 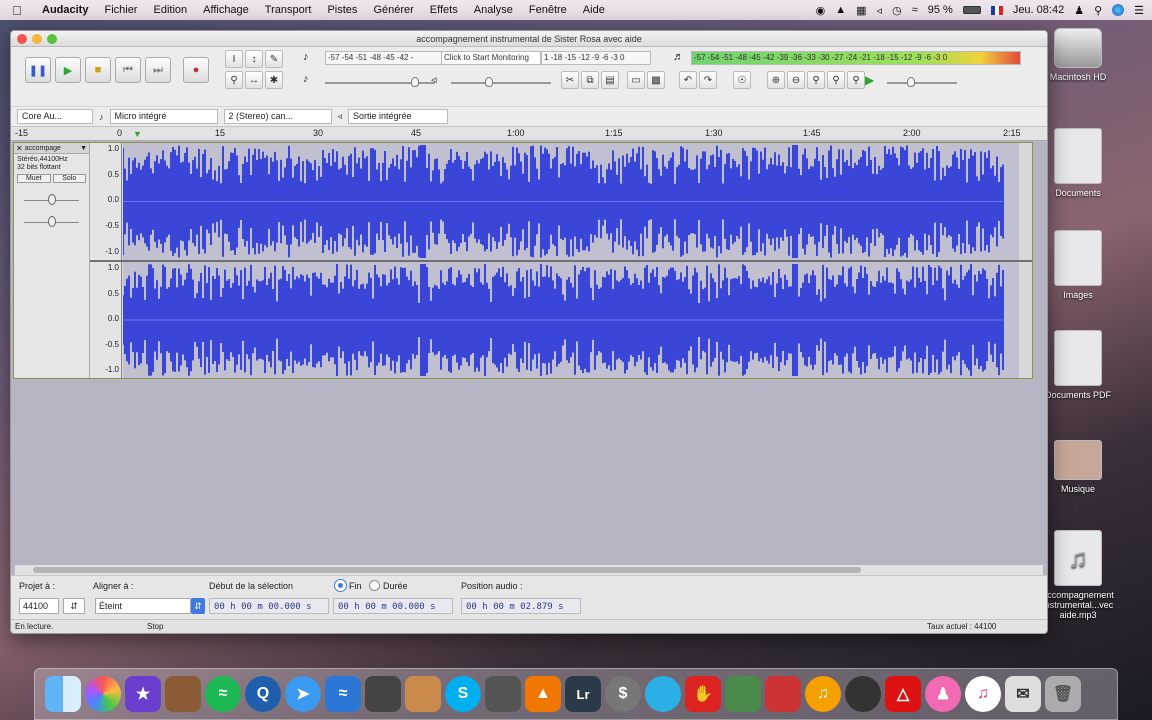 I want to click on play-button: ▶, so click(x=68, y=70).